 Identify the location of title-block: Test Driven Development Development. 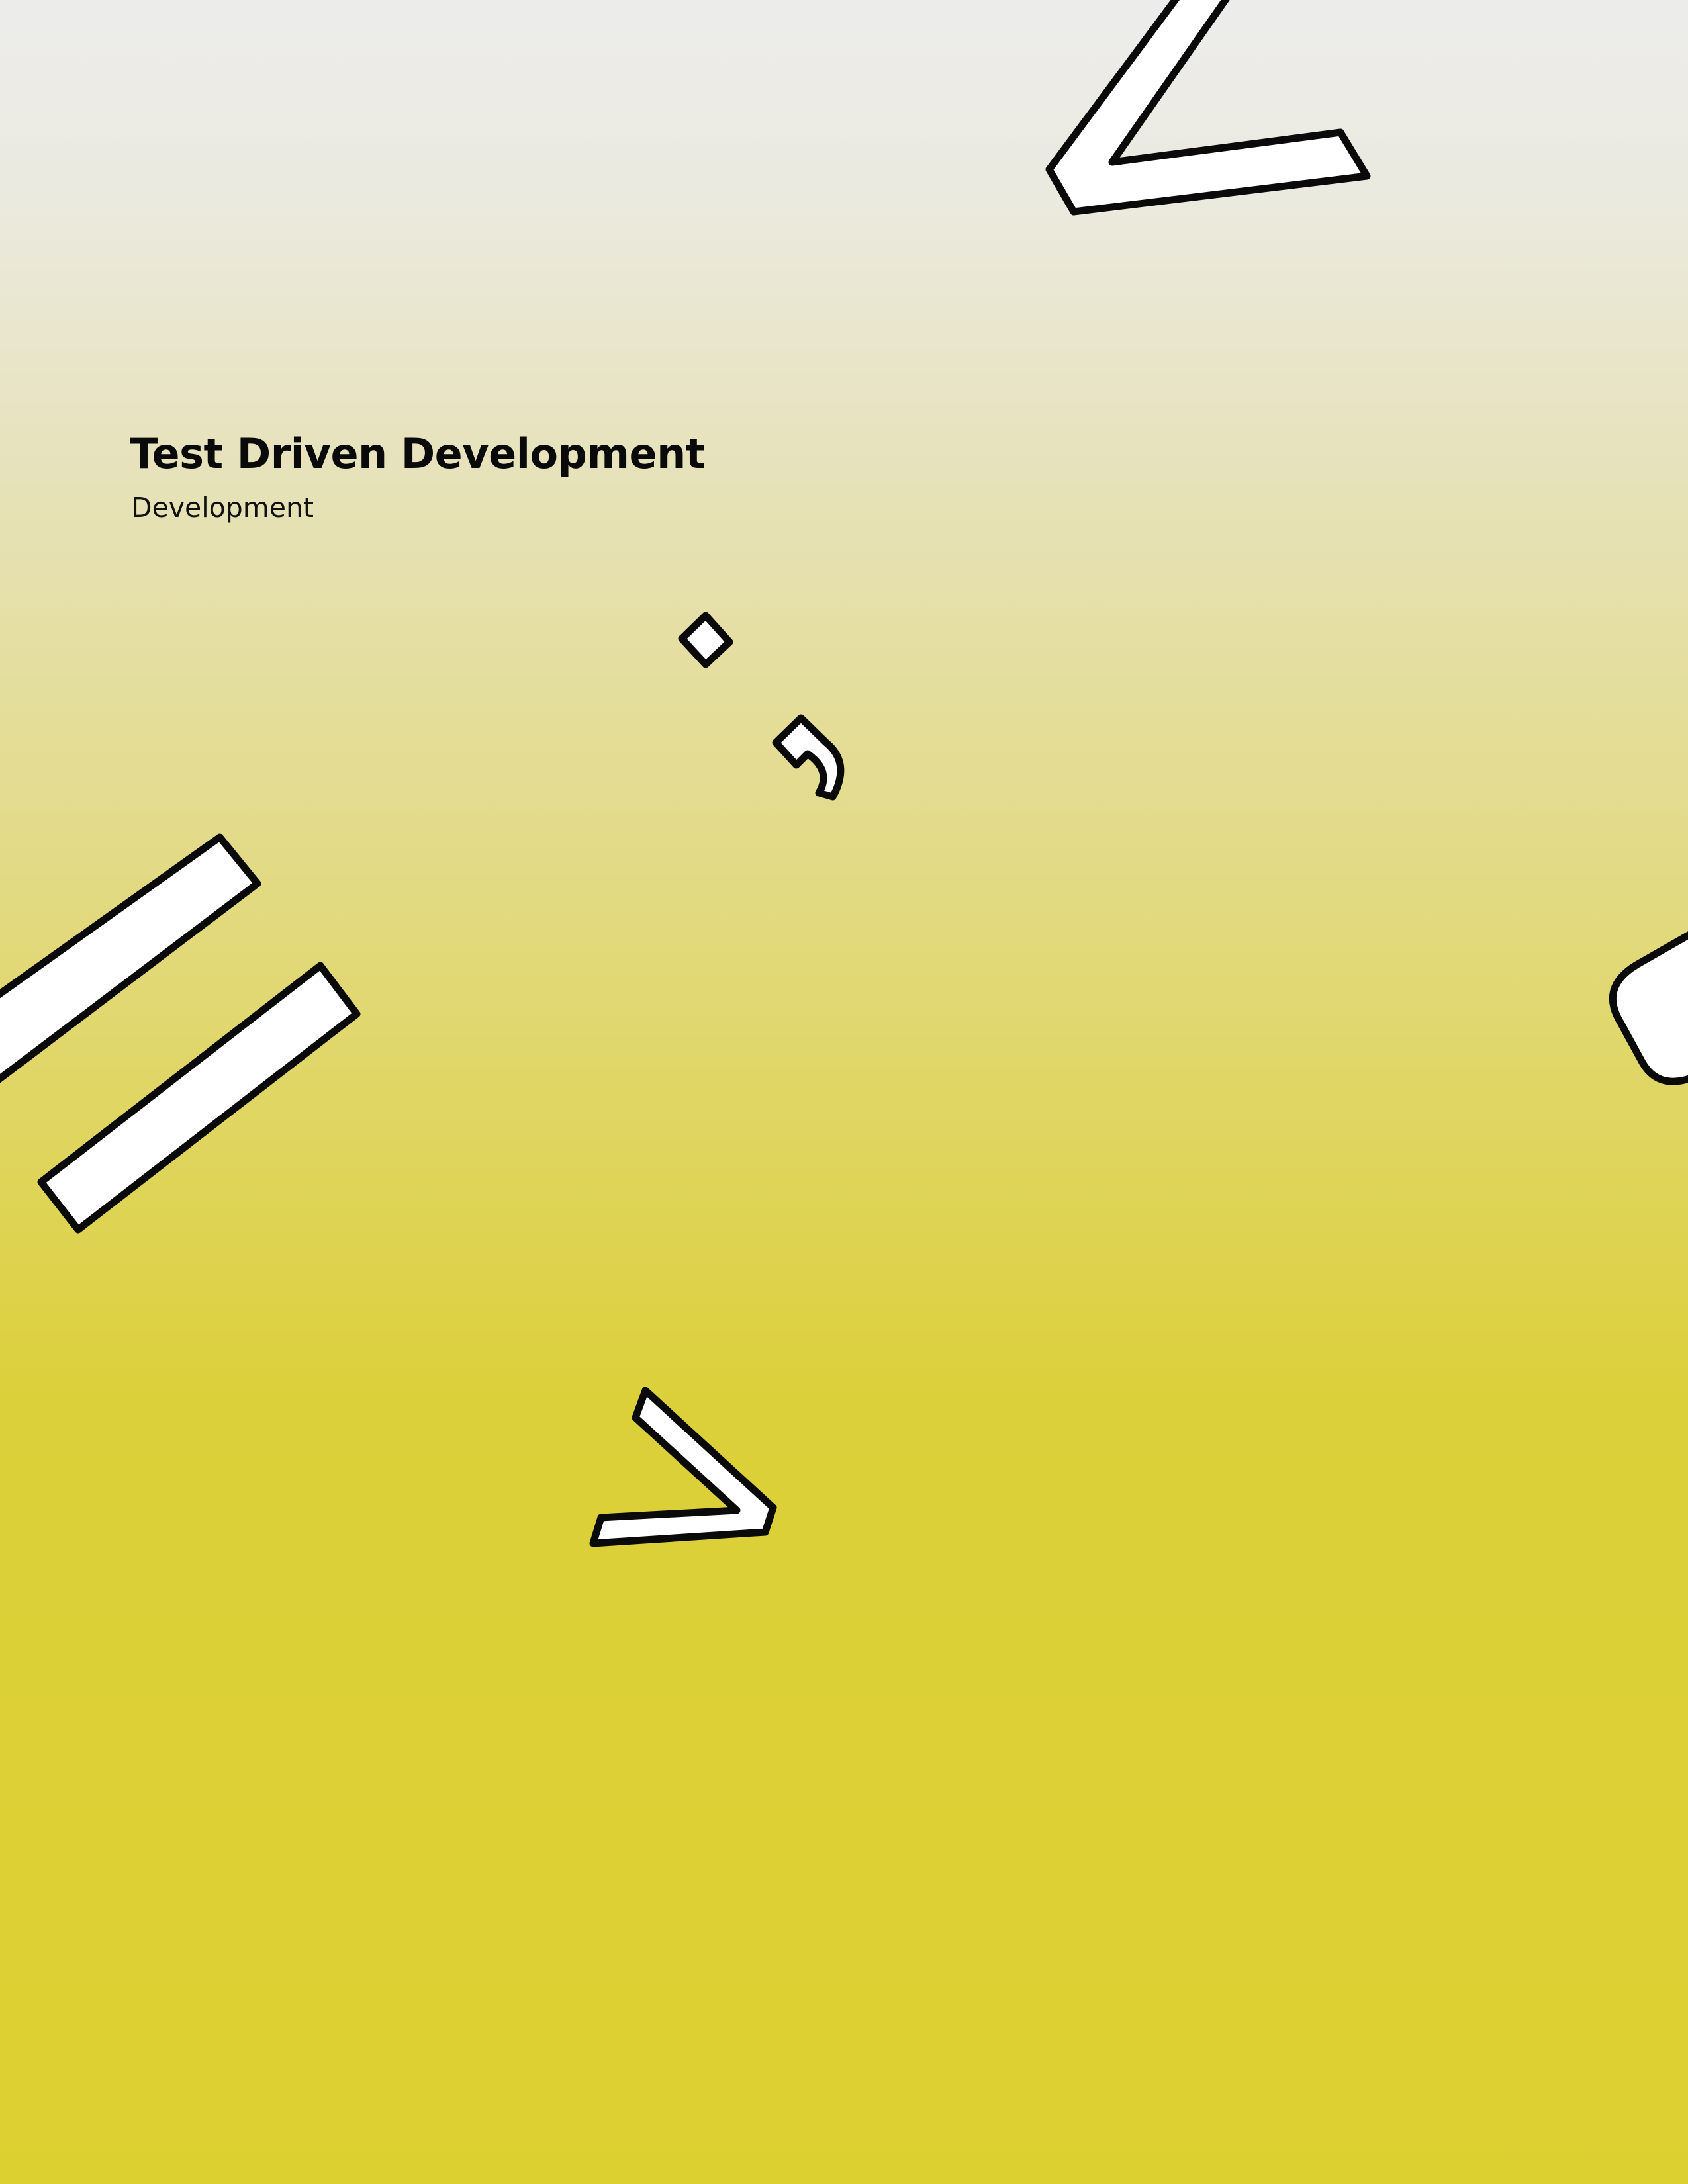
(593, 477).